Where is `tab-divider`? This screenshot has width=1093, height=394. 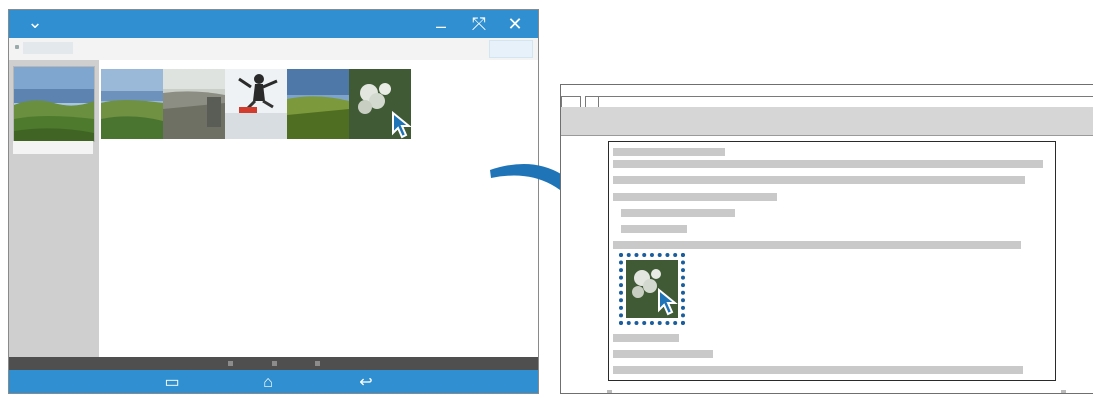
tab-divider is located at coordinates (845, 96).